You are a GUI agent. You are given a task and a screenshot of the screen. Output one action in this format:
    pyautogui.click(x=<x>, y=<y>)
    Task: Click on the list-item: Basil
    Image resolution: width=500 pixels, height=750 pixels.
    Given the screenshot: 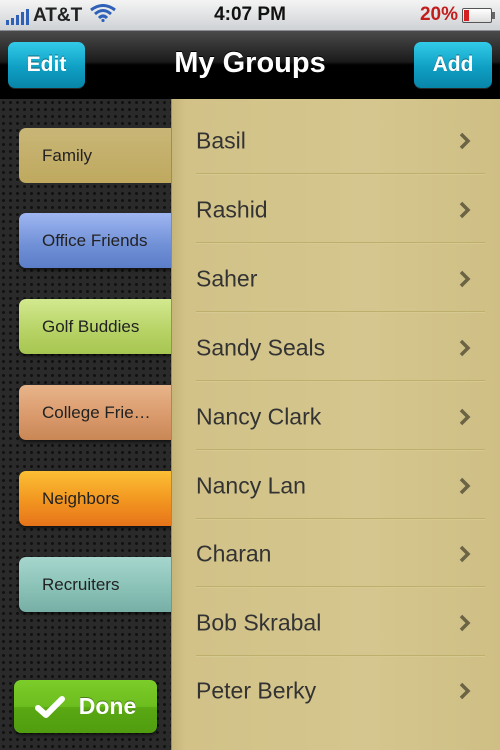 What is the action you would take?
    pyautogui.click(x=336, y=141)
    